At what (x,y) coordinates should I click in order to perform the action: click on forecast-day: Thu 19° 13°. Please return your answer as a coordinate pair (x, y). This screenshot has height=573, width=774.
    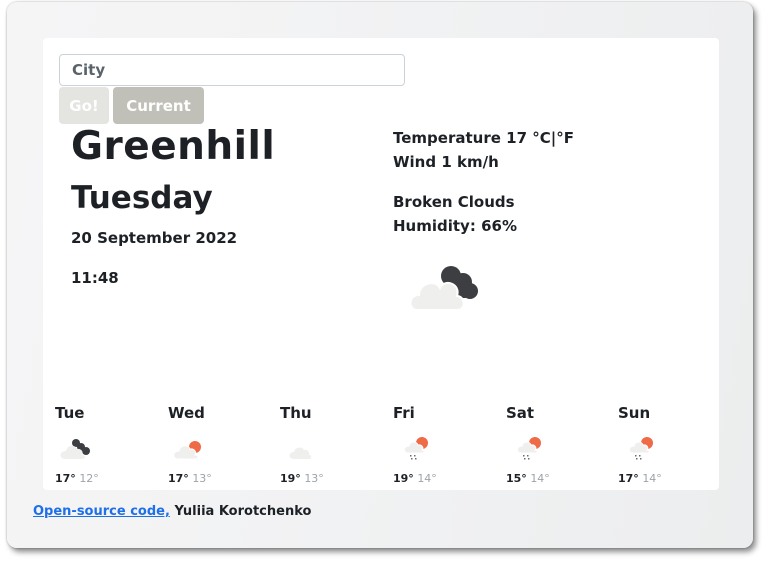
    Looking at the image, I should click on (318, 444).